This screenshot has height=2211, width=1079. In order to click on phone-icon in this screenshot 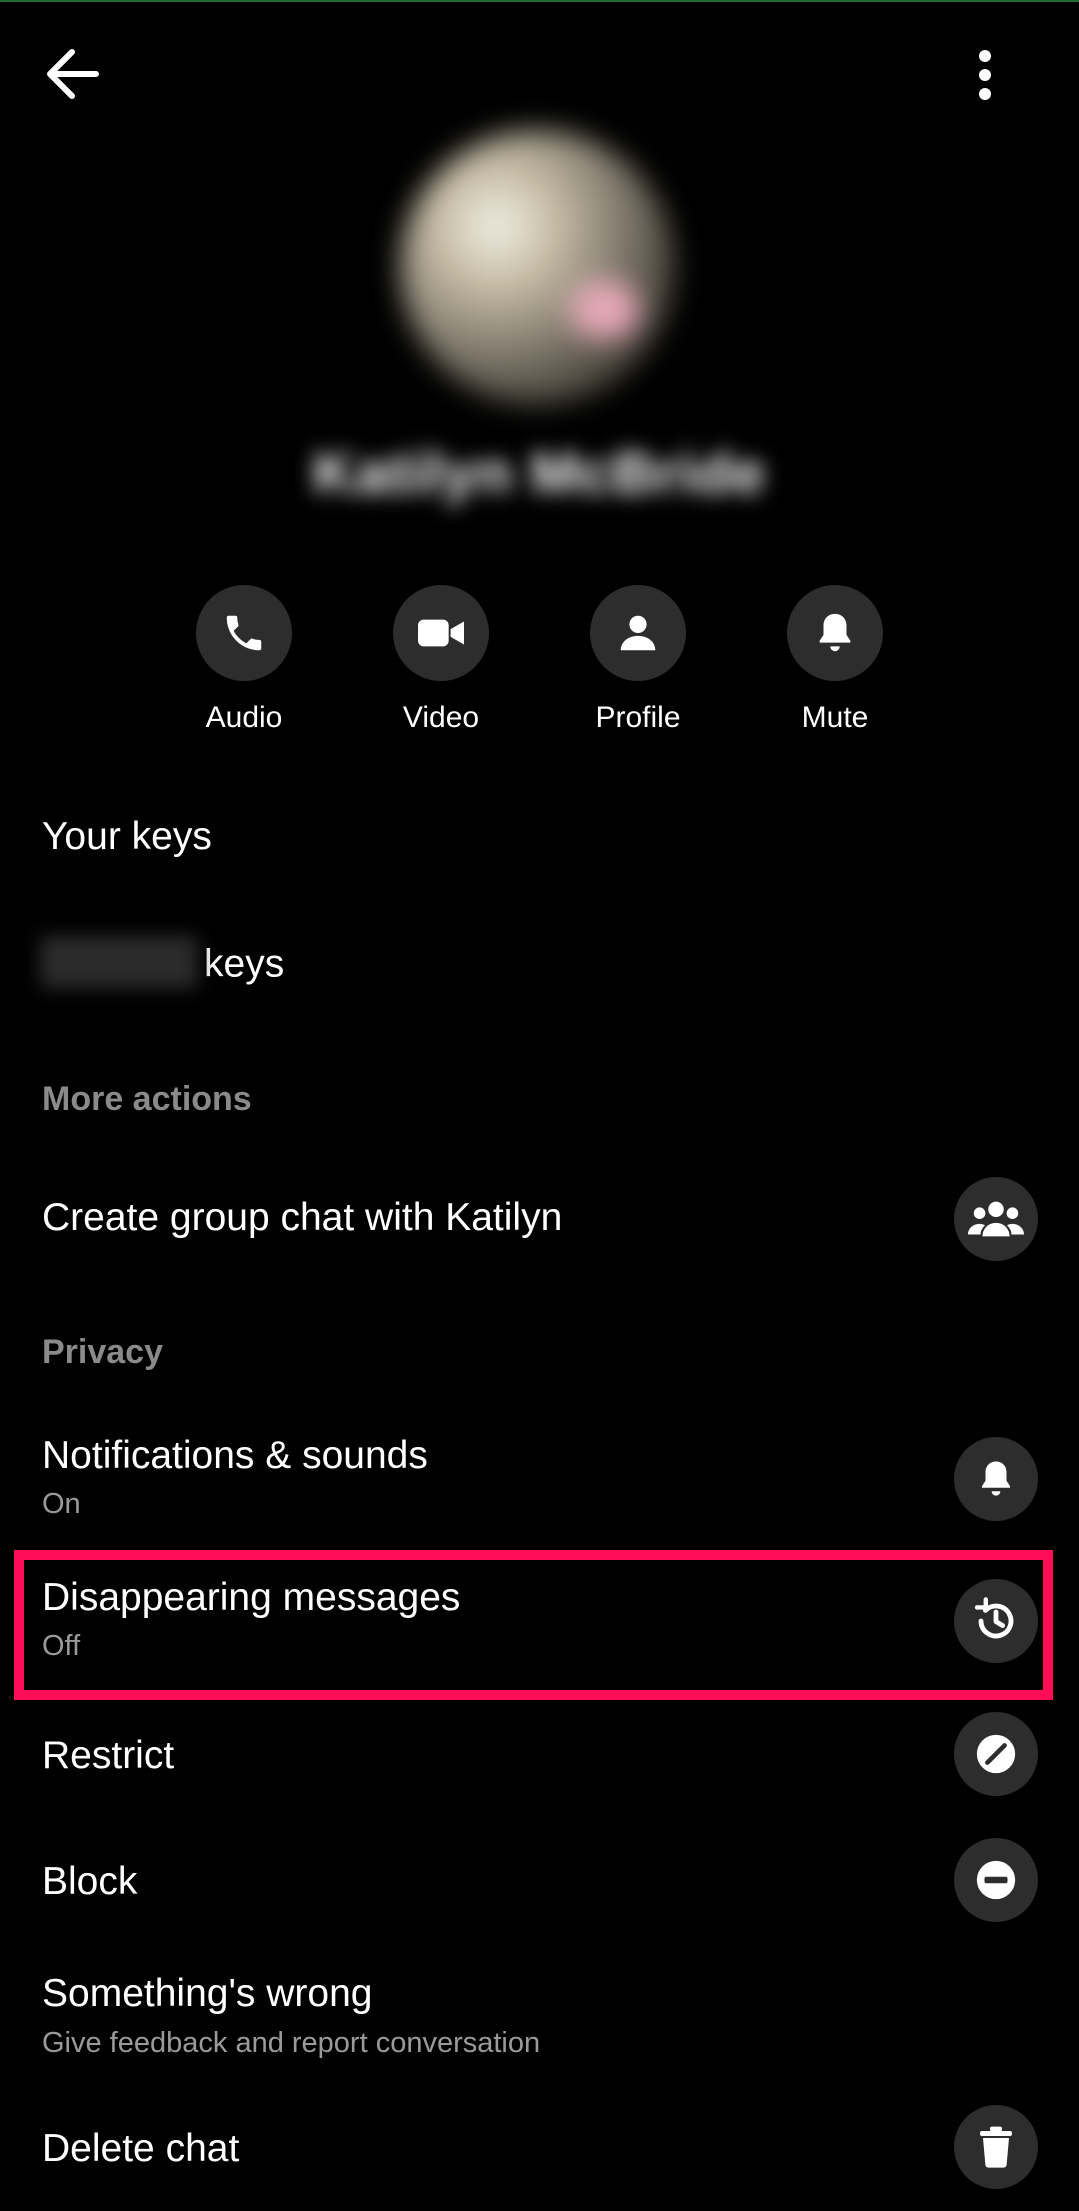, I will do `click(244, 633)`.